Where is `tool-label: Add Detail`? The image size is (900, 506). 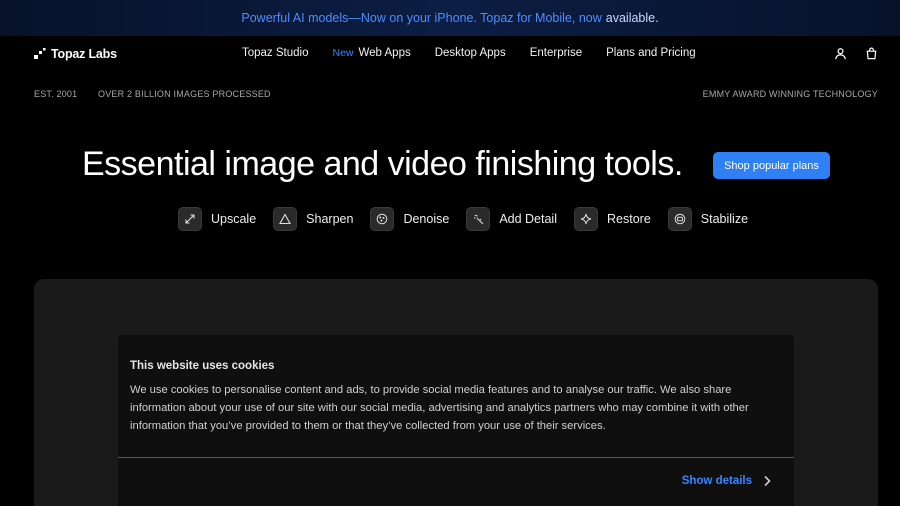
tool-label: Add Detail is located at coordinates (528, 219).